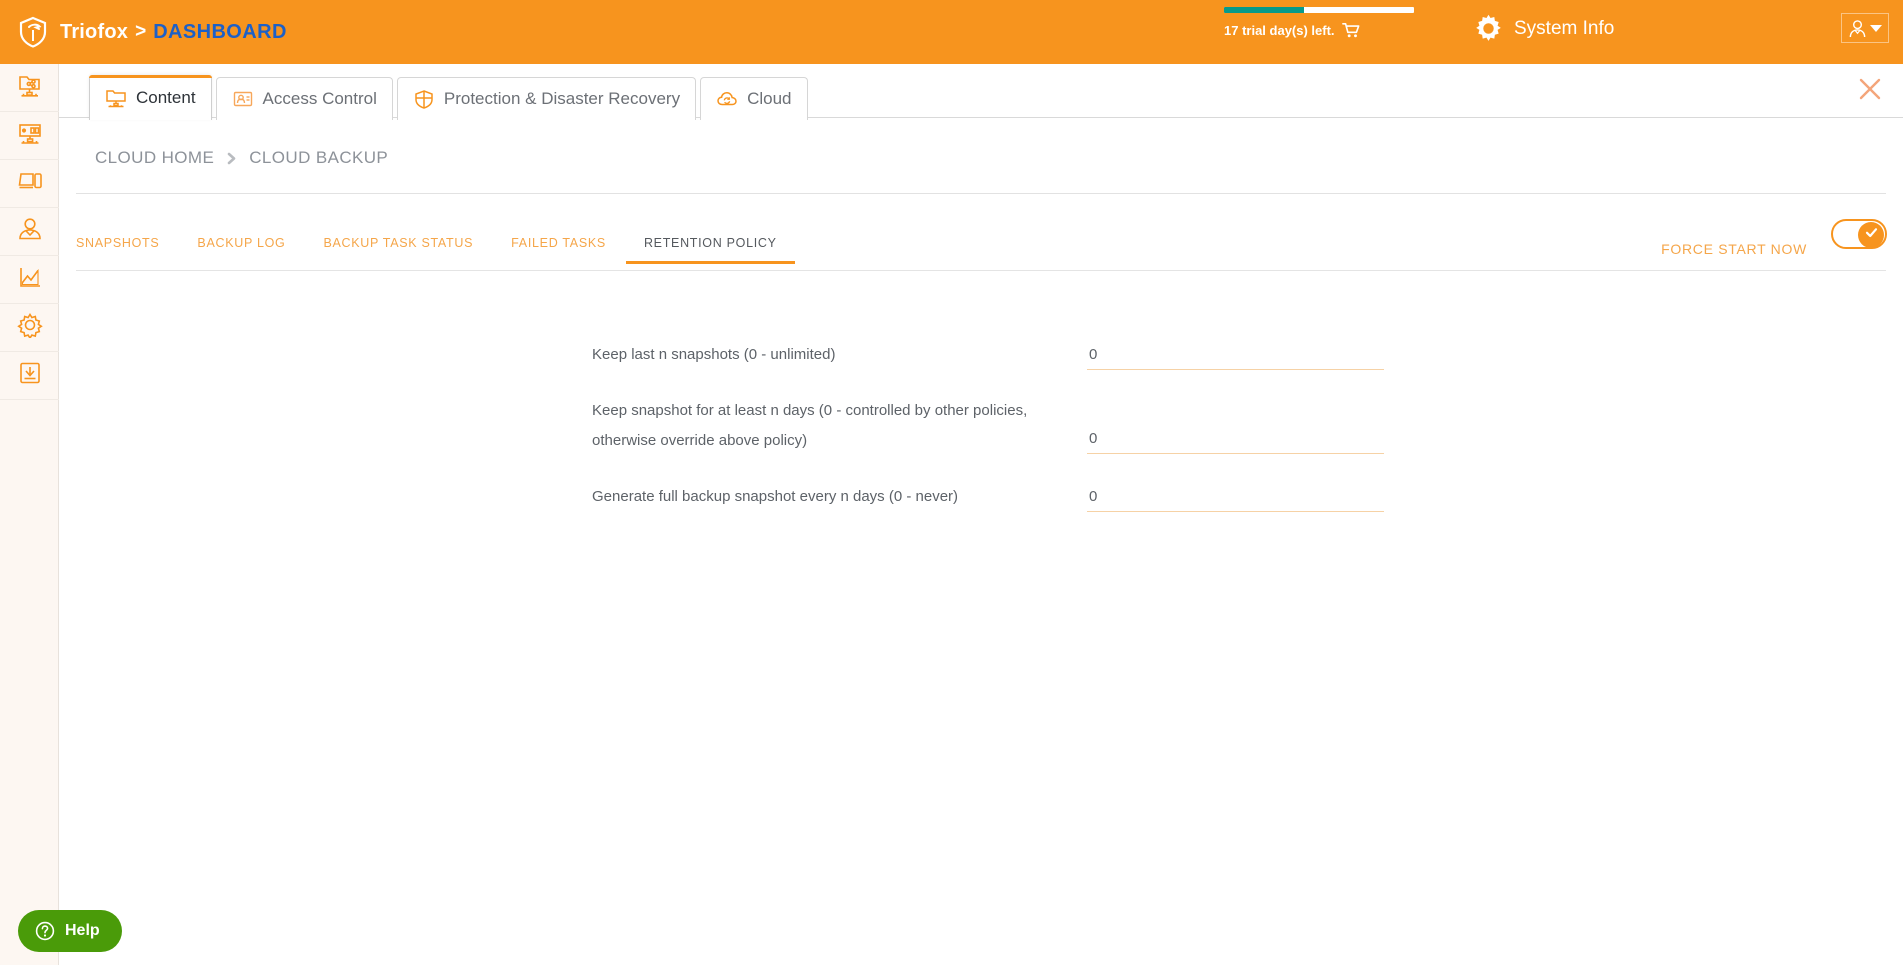 This screenshot has width=1903, height=965. Describe the element at coordinates (1350, 30) in the screenshot. I see `shopping-cart-icon` at that location.